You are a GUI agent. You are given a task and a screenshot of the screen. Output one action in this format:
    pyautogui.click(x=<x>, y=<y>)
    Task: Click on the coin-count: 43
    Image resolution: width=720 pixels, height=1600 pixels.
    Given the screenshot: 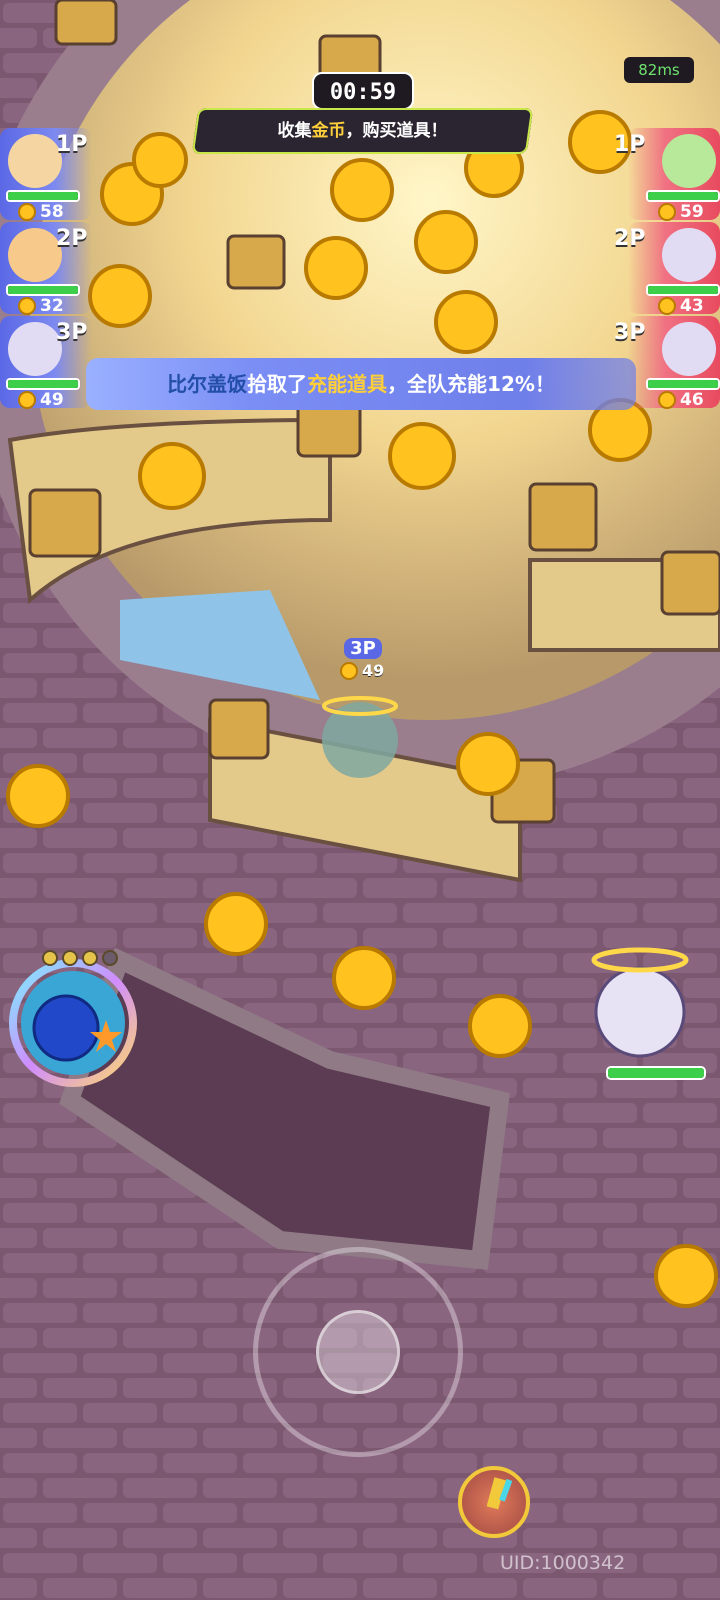 What is the action you would take?
    pyautogui.click(x=692, y=306)
    